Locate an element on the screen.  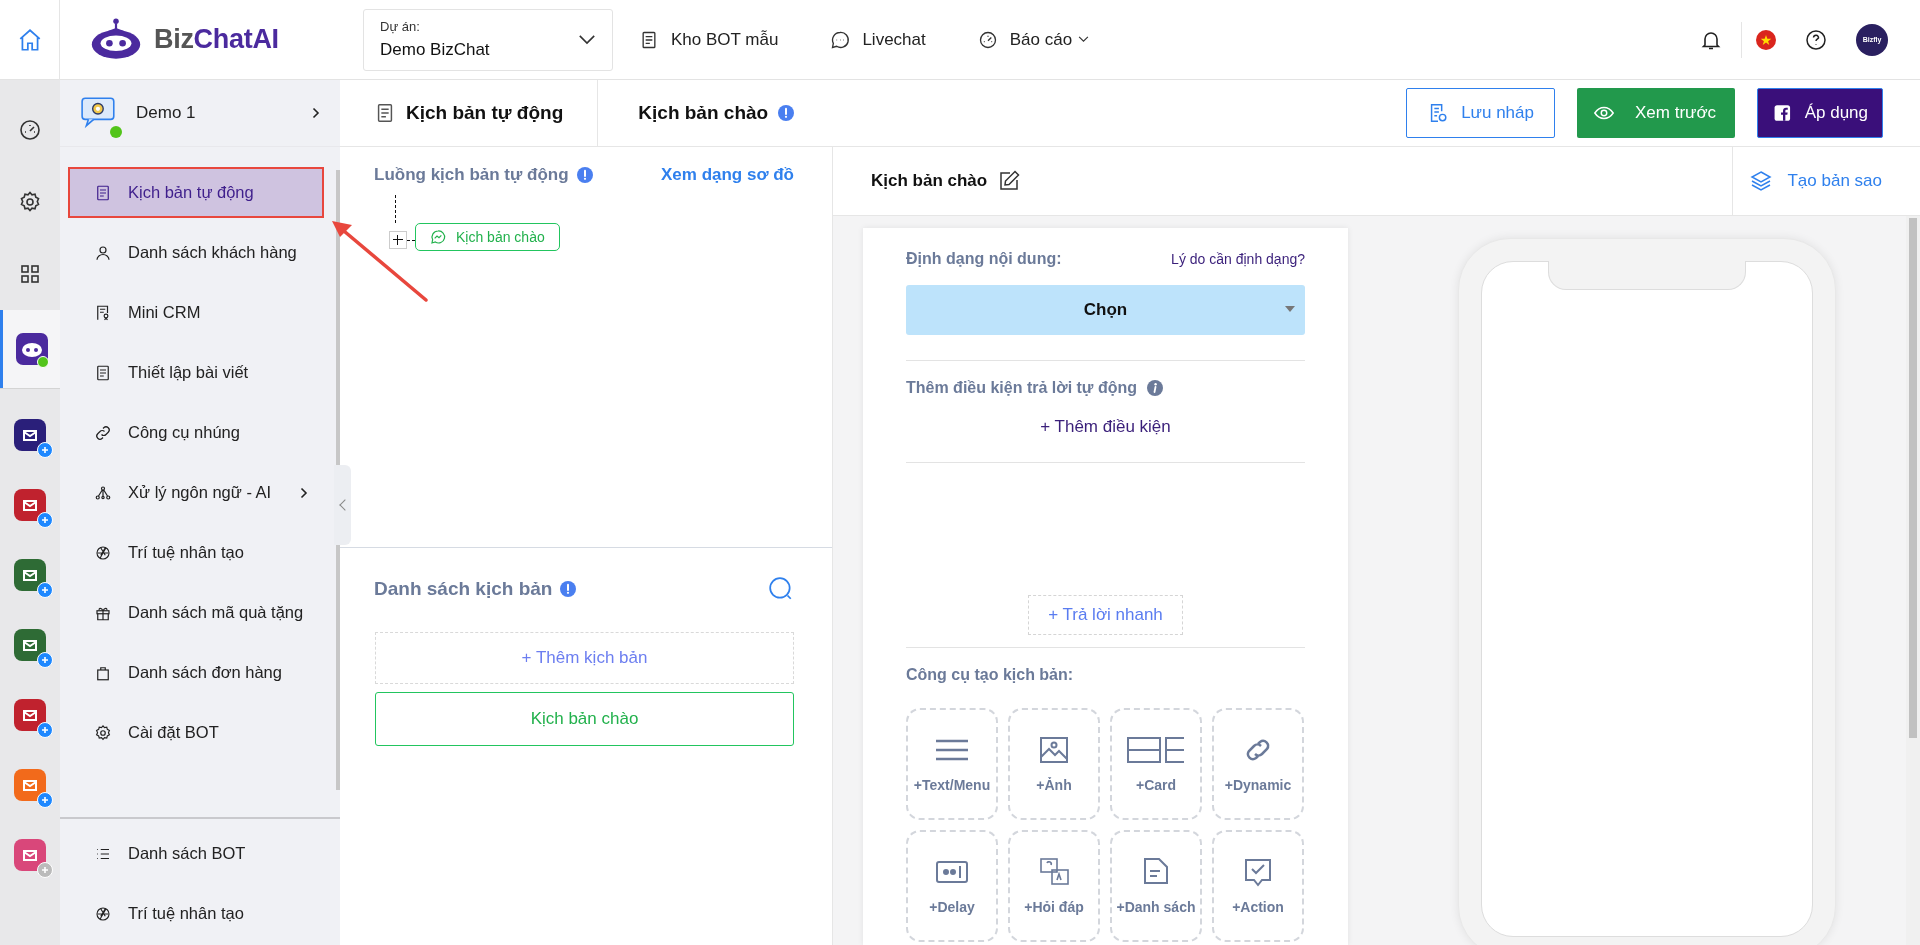
facebook-icon is located at coordinates (1782, 113).